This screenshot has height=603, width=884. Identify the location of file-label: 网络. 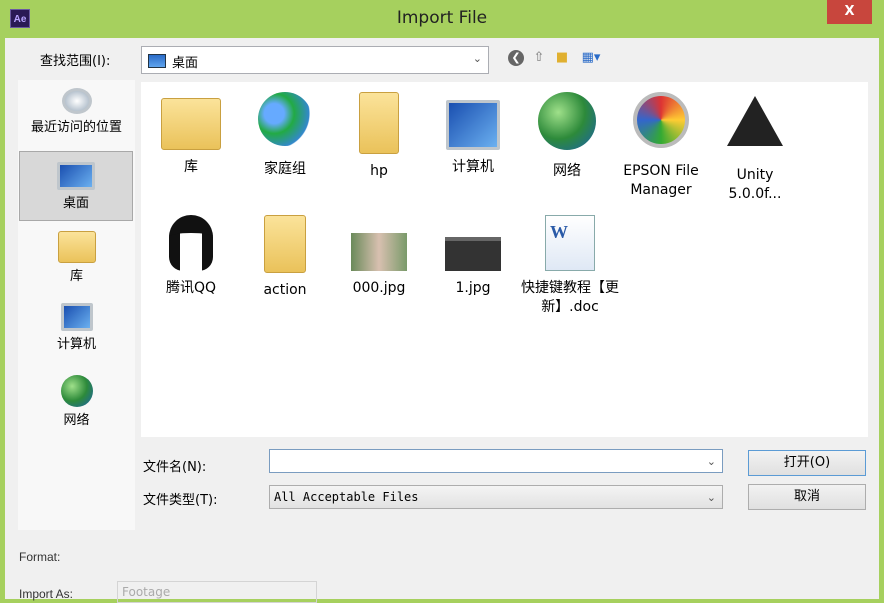
(567, 171).